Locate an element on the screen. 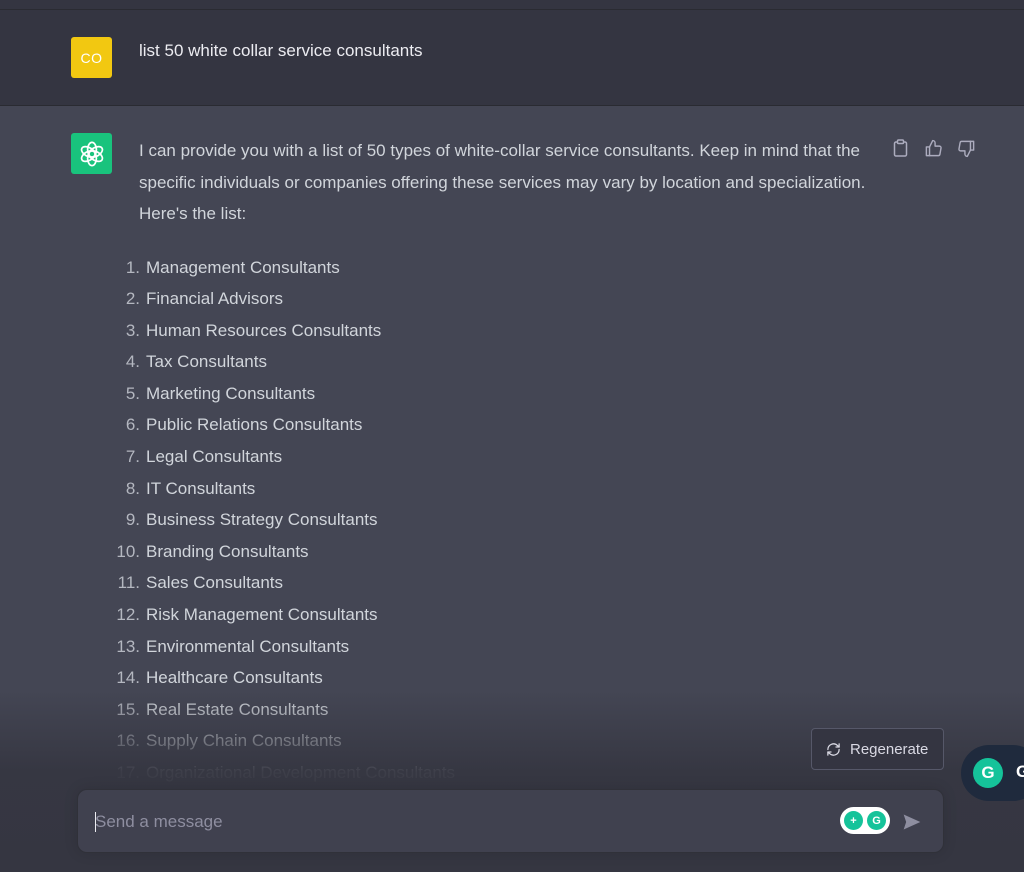 The height and width of the screenshot is (872, 1024). list-item-label: Real Estate Consultants is located at coordinates (237, 709).